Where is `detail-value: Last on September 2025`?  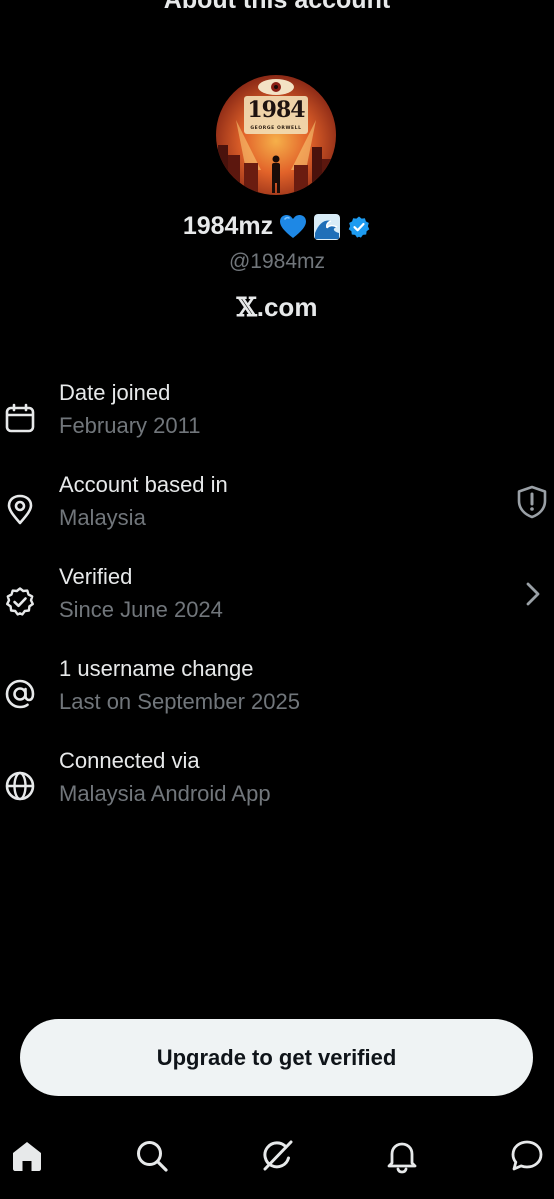 detail-value: Last on September 2025 is located at coordinates (179, 701).